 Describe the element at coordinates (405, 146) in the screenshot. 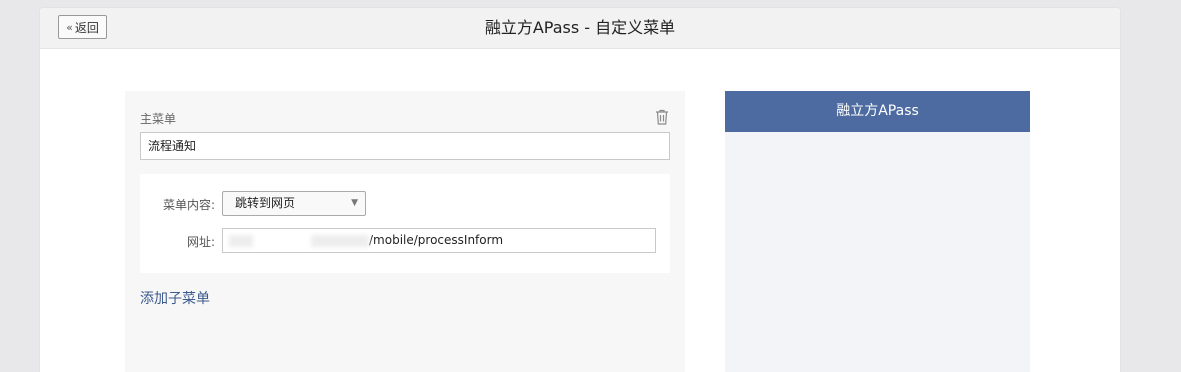

I see `main-menu-name-input: 流程通知` at that location.